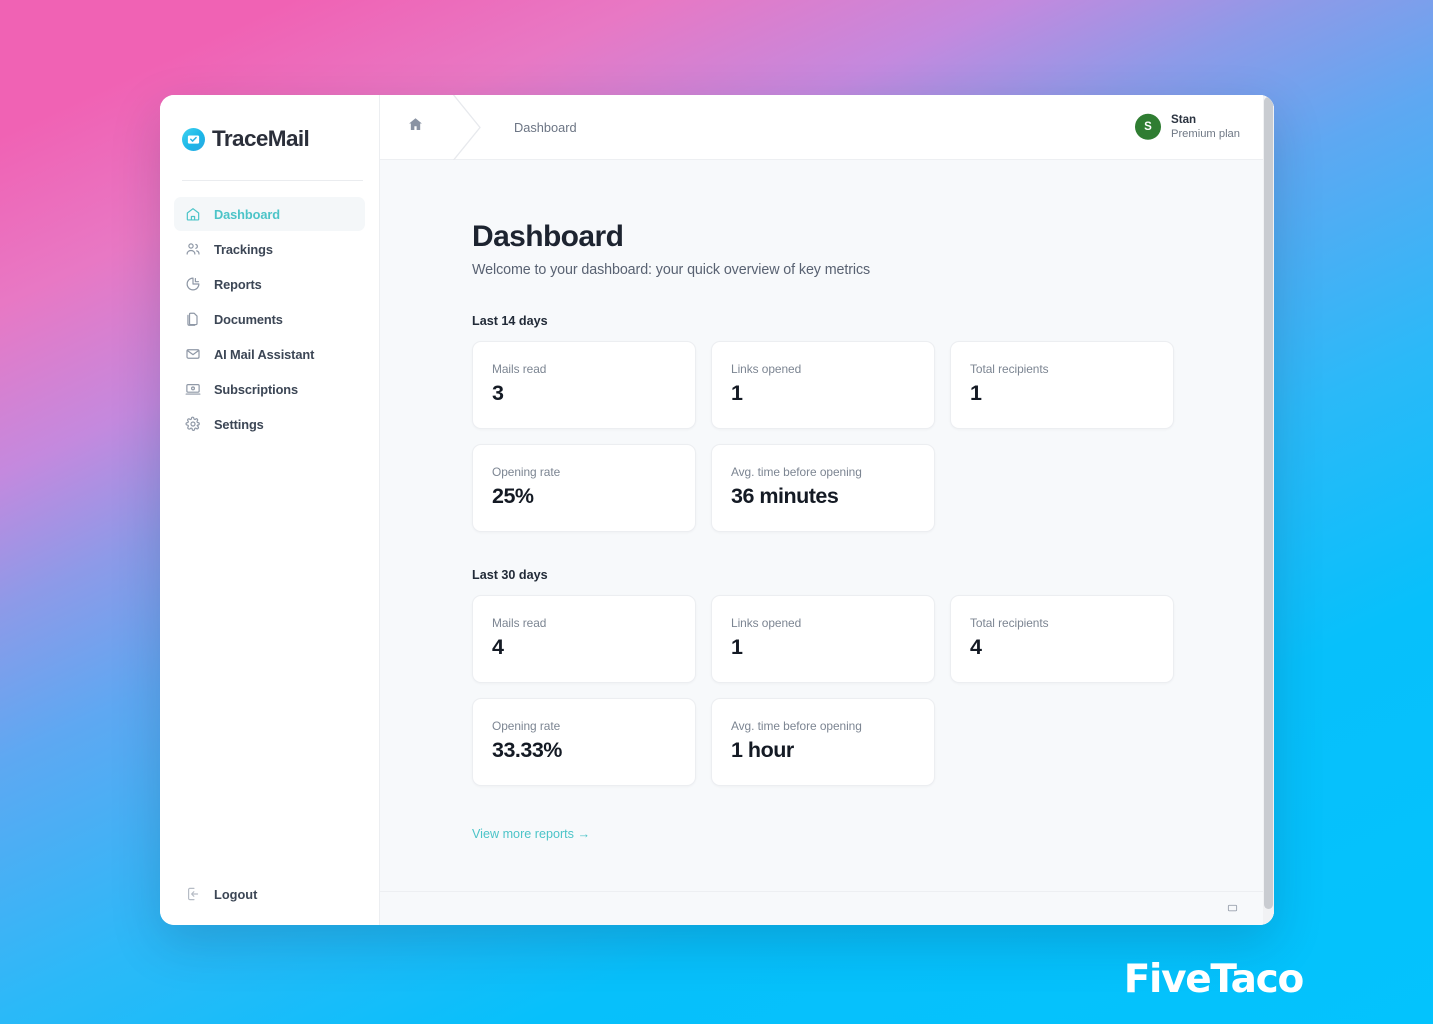  Describe the element at coordinates (269, 894) in the screenshot. I see `logout-button: Logout` at that location.